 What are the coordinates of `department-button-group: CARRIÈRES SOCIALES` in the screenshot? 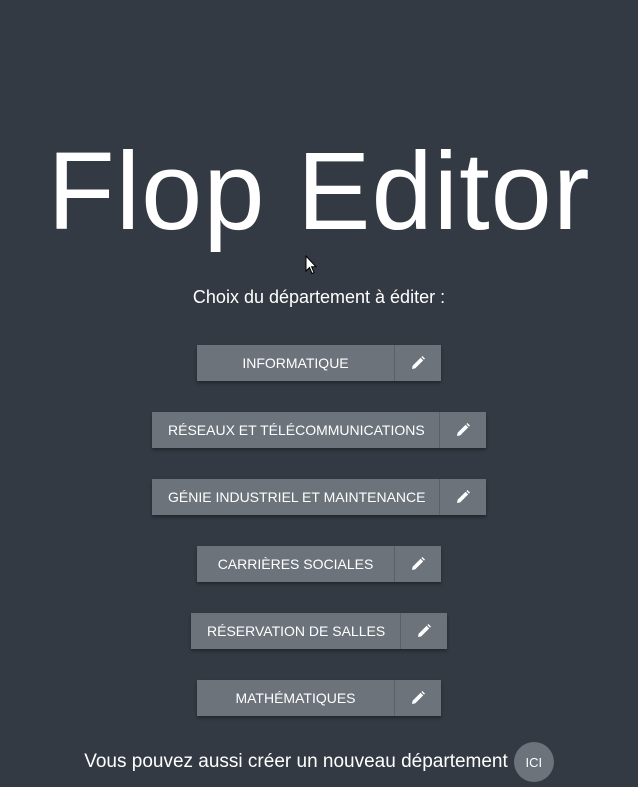 It's located at (319, 564).